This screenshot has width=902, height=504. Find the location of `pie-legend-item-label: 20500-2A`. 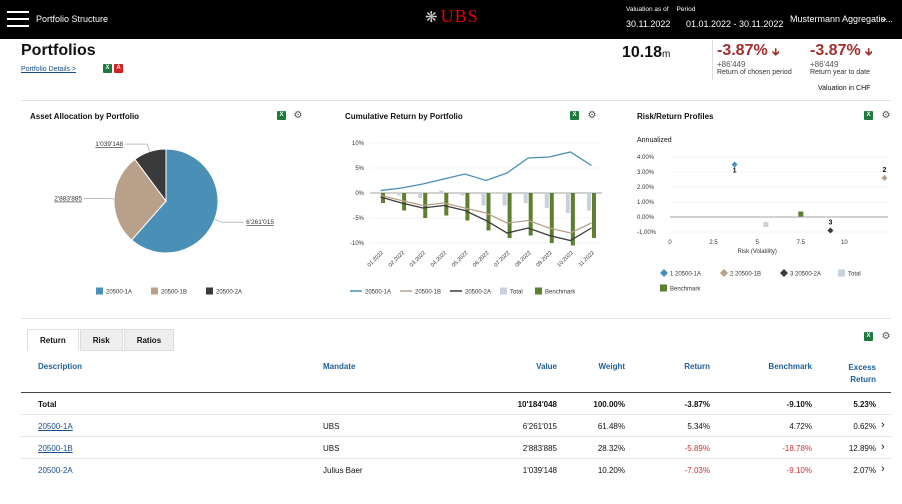

pie-legend-item-label: 20500-2A is located at coordinates (229, 293).